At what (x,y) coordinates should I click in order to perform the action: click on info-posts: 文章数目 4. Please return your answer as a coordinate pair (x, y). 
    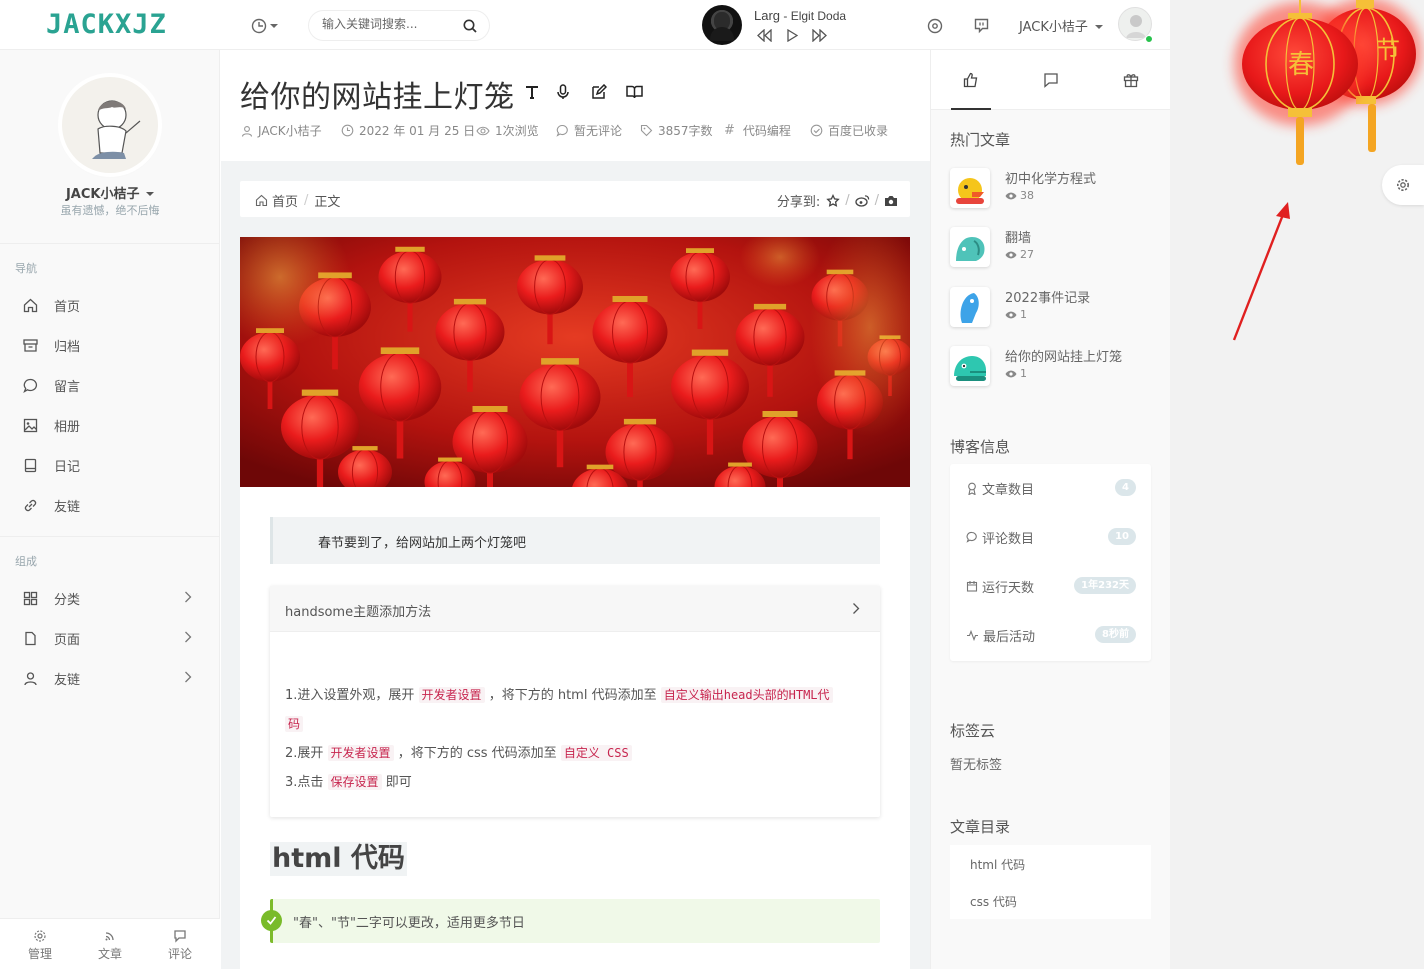
    Looking at the image, I should click on (1051, 488).